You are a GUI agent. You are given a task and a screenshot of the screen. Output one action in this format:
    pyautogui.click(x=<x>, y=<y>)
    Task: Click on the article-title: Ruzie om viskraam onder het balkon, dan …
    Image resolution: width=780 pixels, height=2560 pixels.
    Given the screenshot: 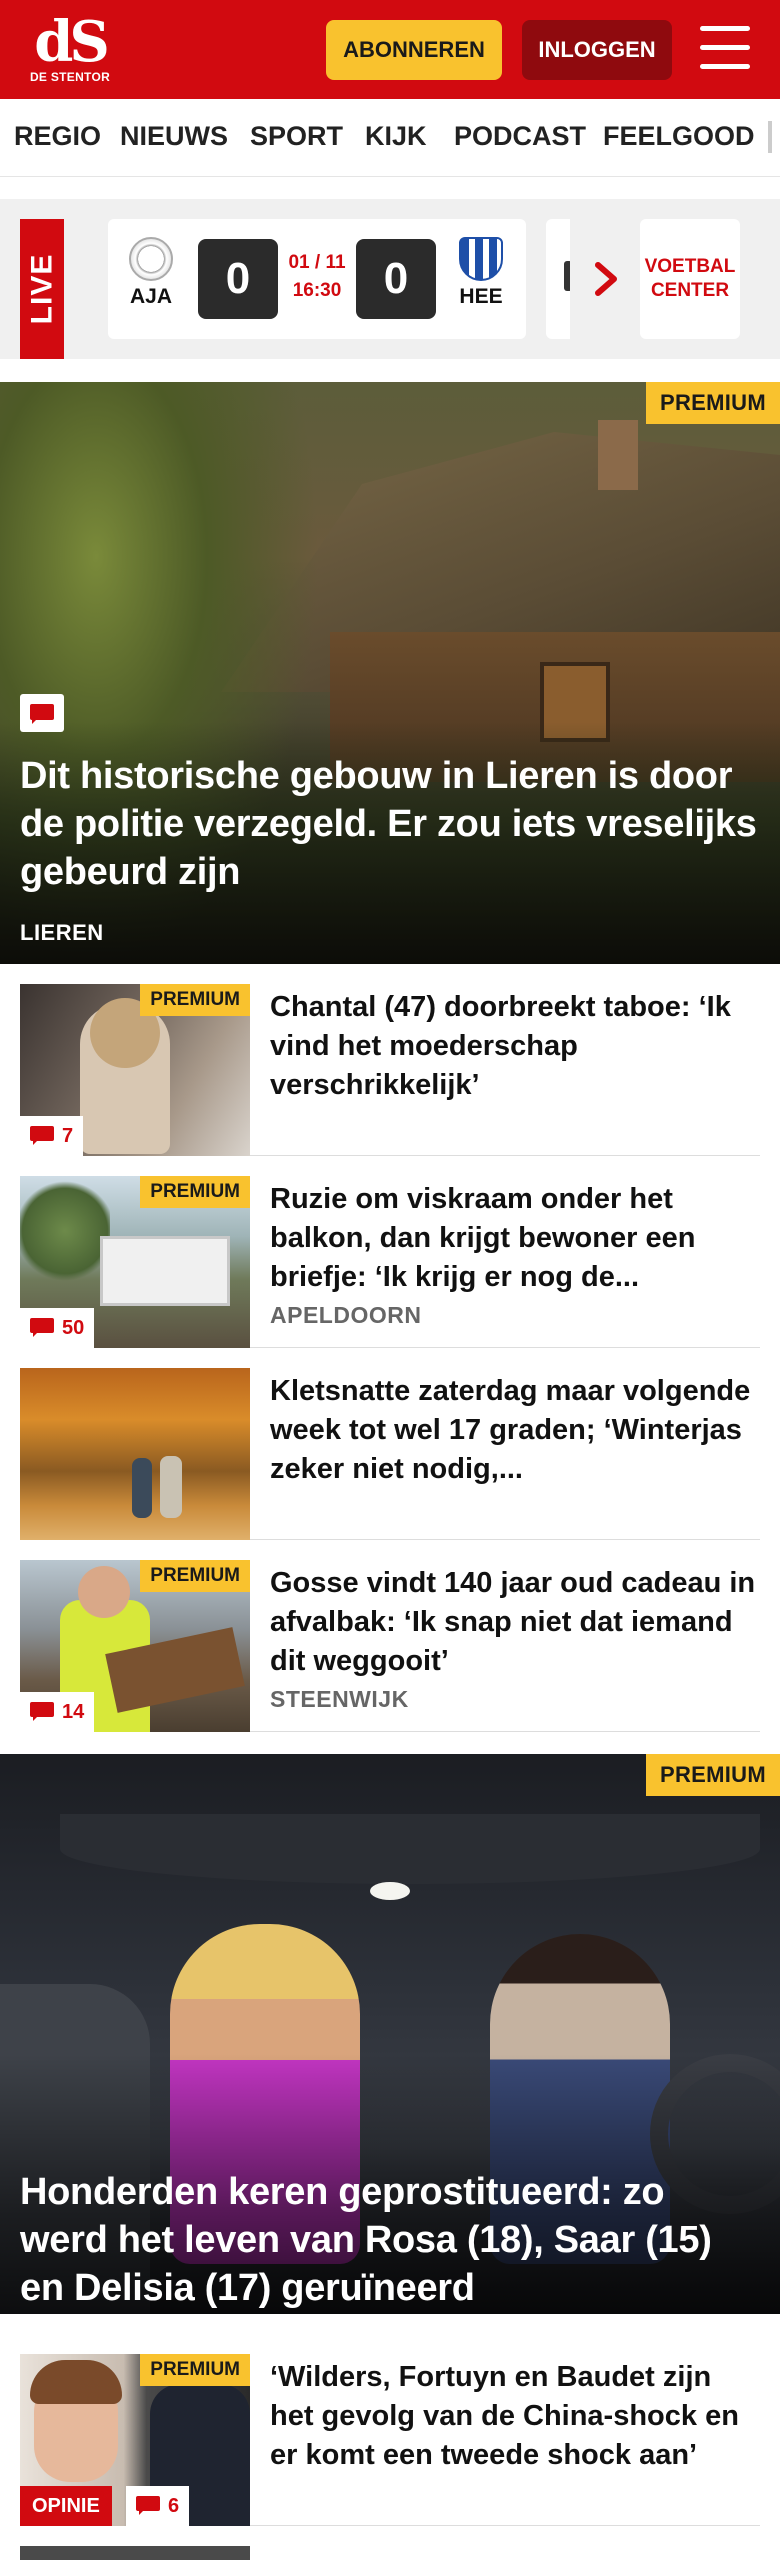 What is the action you would take?
    pyautogui.click(x=515, y=1238)
    